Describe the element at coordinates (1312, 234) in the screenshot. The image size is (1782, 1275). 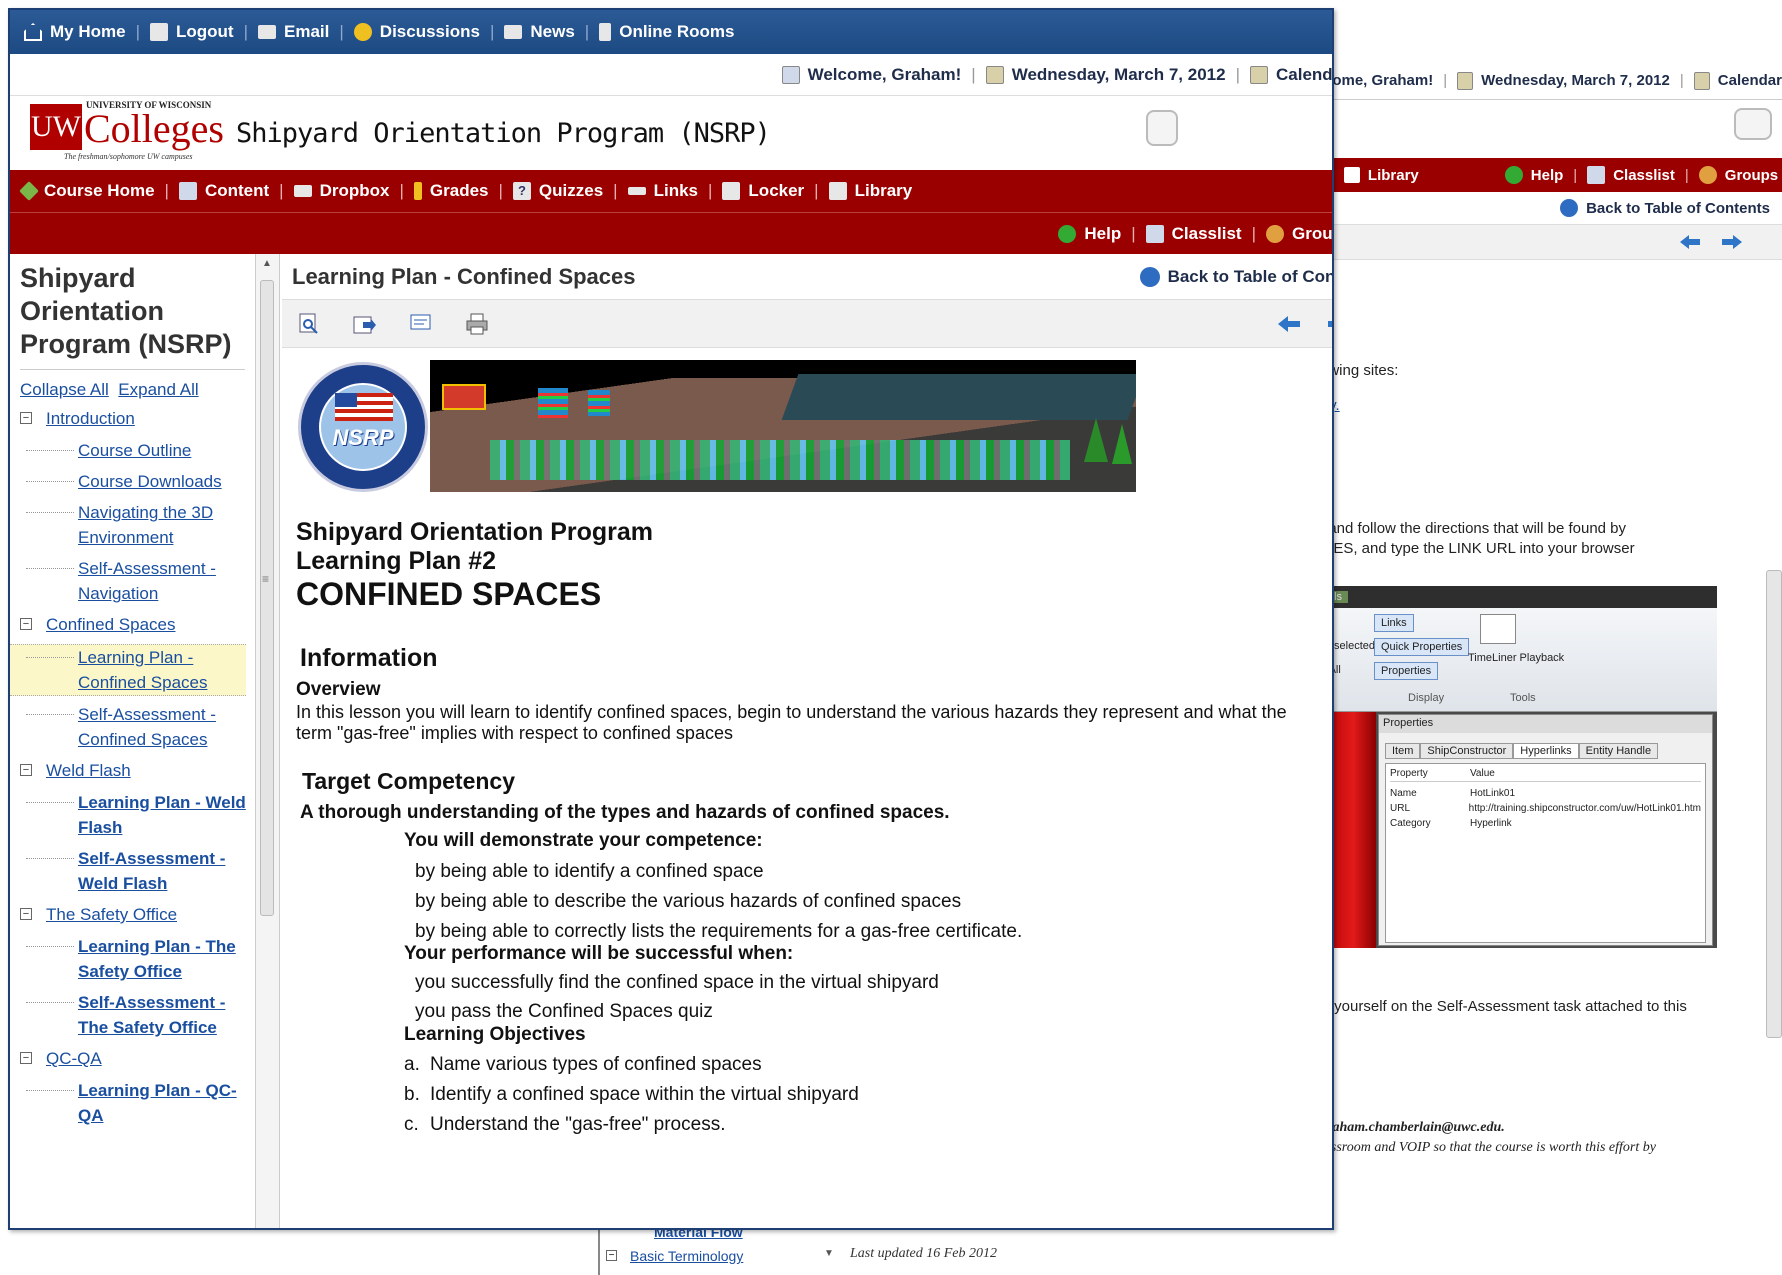
I see `nav-groups: Groups` at that location.